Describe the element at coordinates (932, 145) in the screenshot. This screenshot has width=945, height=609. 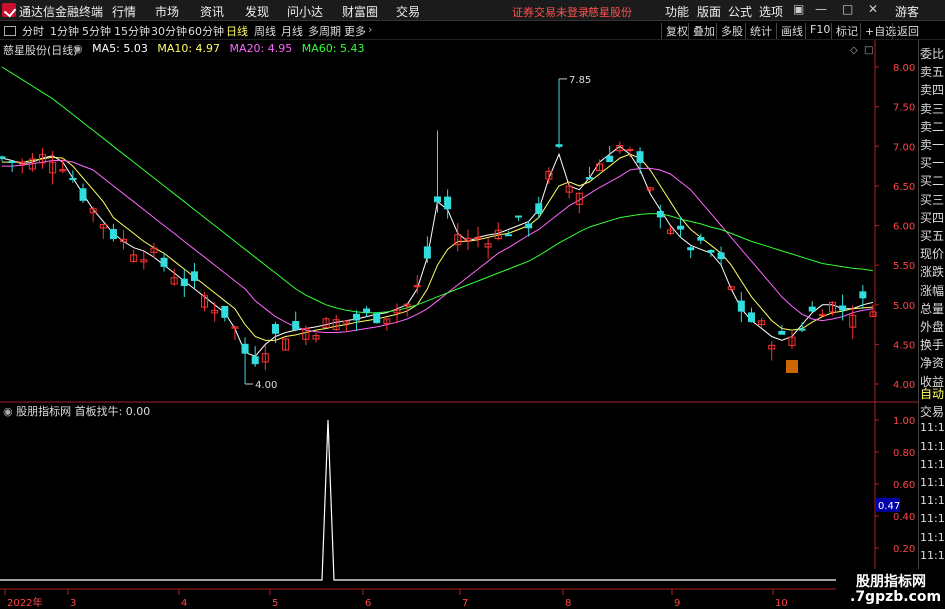
I see `side-item-5: 卖一` at that location.